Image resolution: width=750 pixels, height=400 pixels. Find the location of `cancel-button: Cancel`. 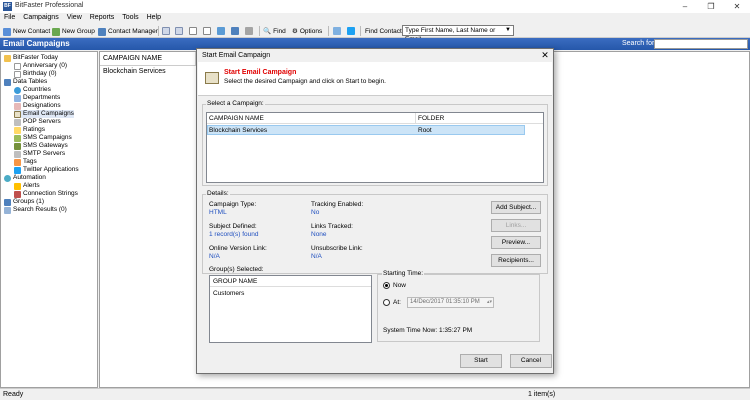

cancel-button: Cancel is located at coordinates (531, 361).